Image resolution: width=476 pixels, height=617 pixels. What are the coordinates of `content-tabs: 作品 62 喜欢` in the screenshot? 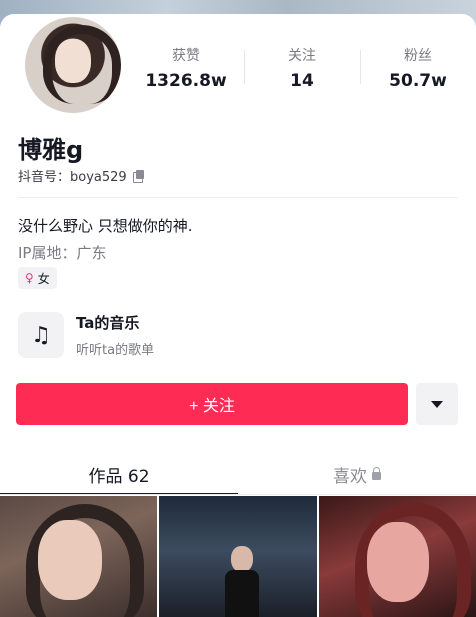 It's located at (238, 474).